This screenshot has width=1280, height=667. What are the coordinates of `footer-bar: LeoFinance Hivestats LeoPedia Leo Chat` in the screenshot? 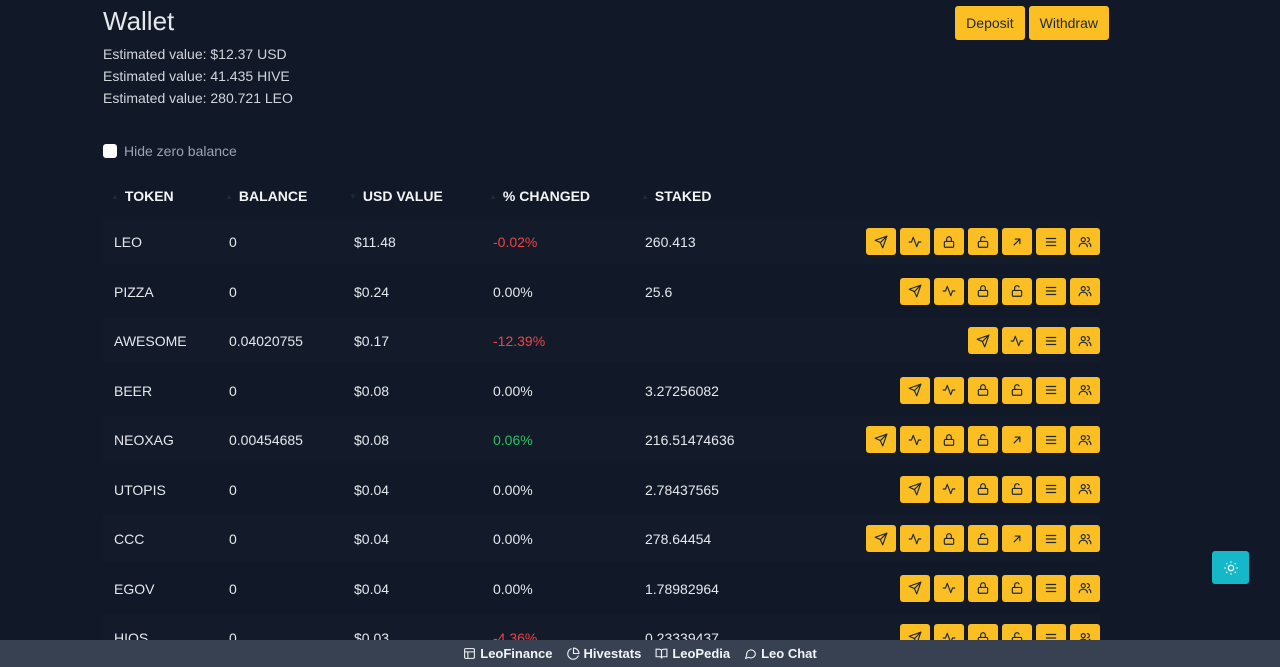 It's located at (640, 653).